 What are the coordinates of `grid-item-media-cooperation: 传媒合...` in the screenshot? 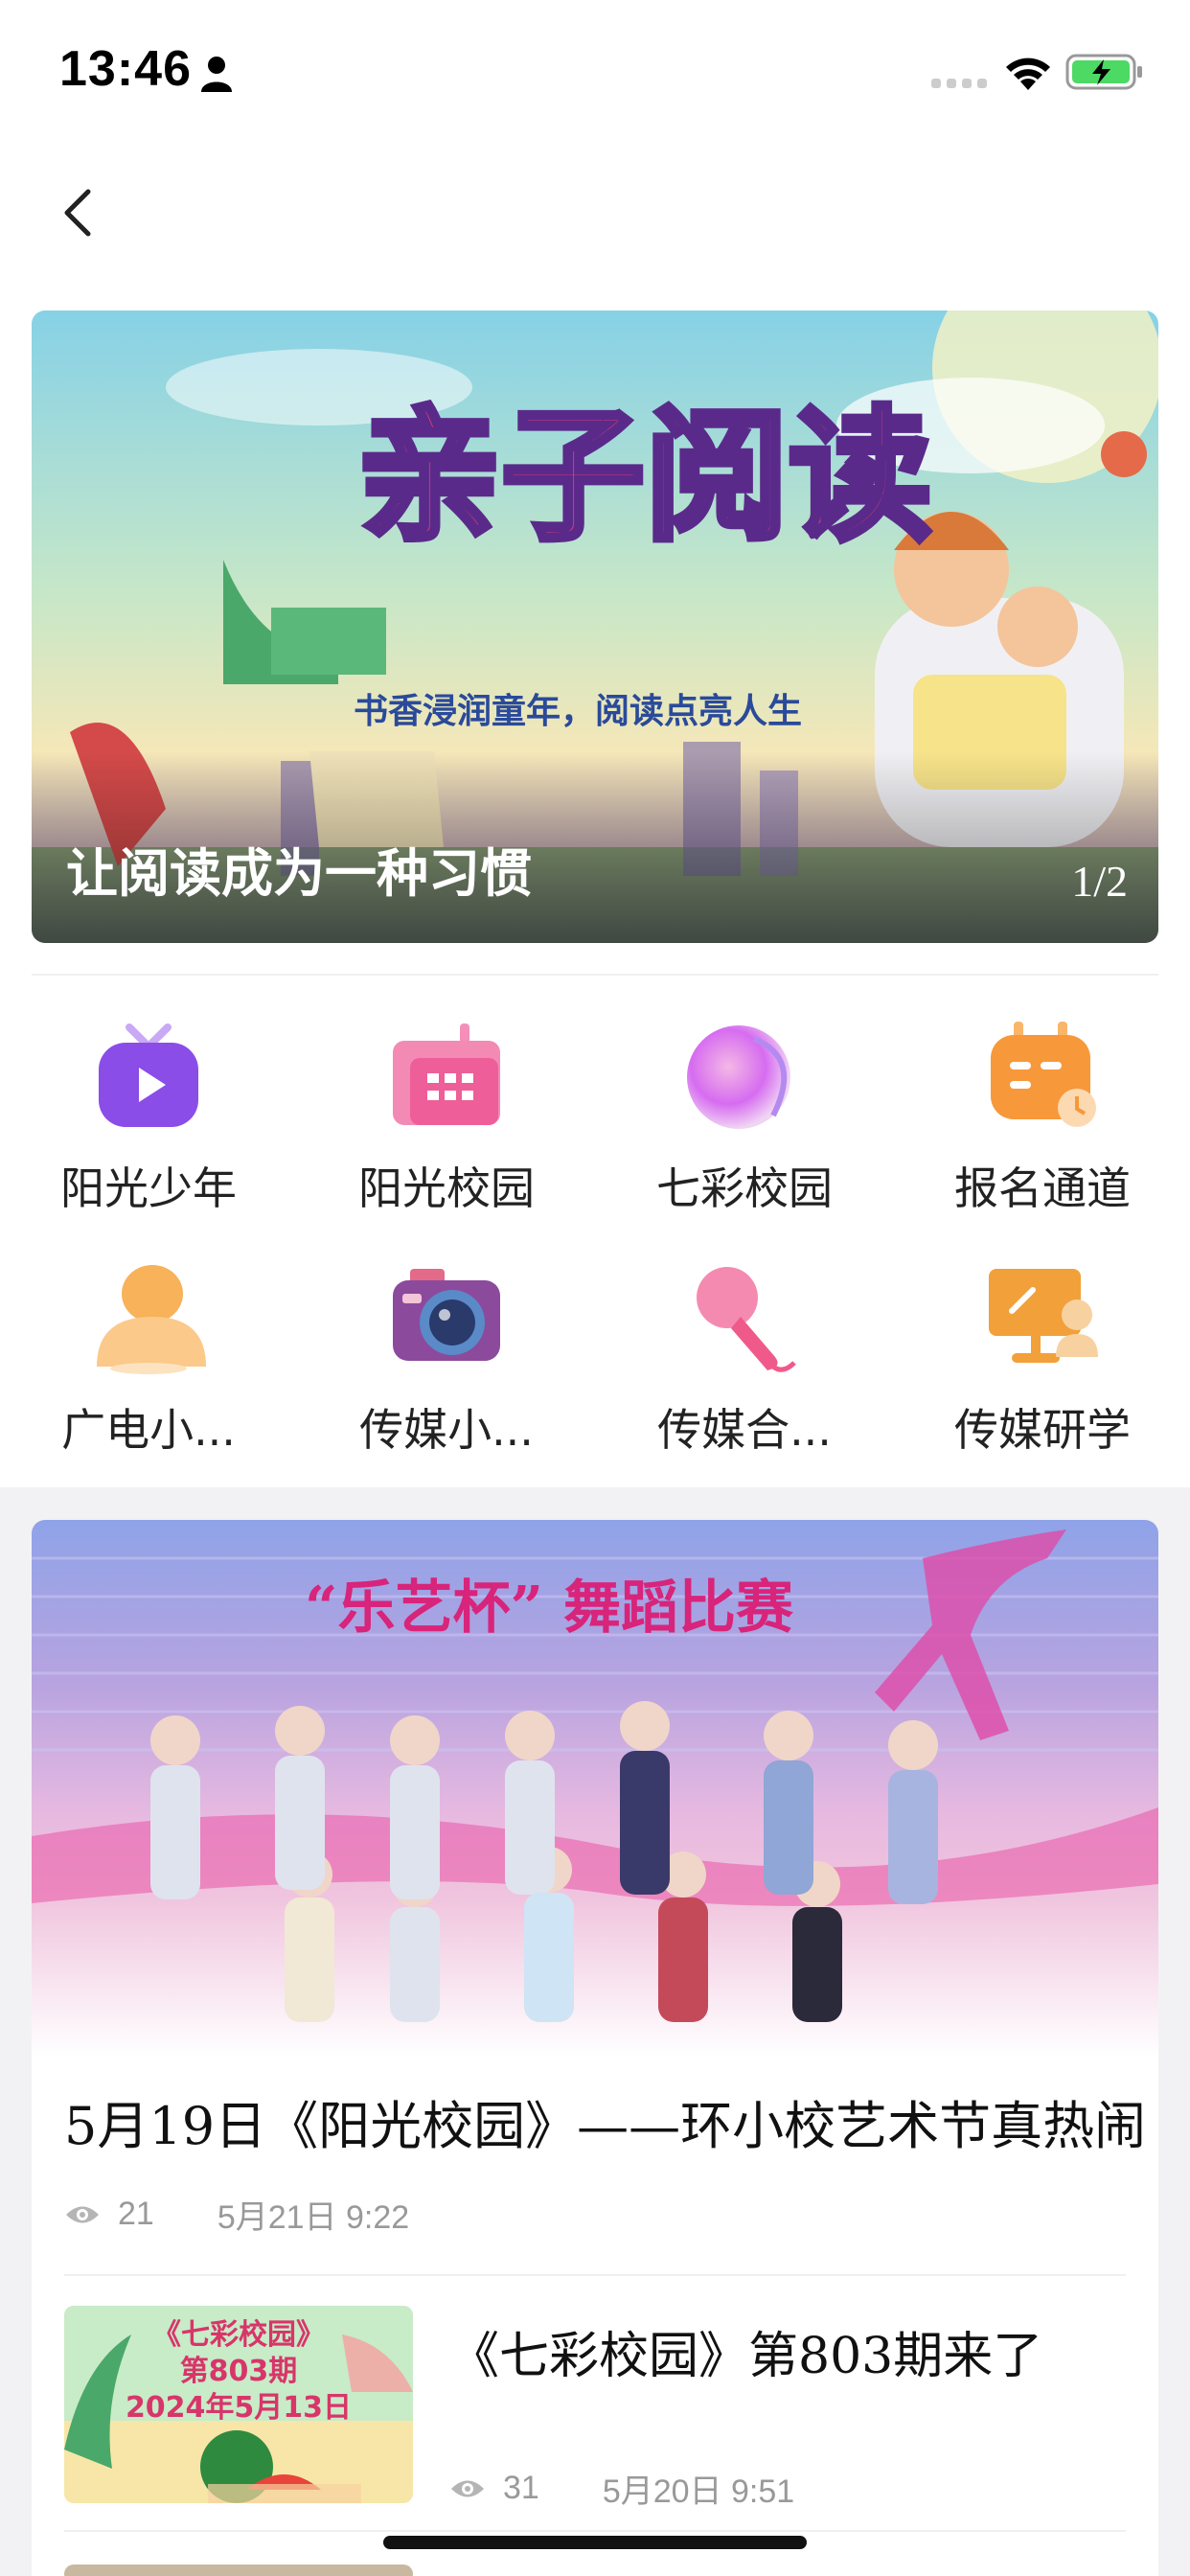 It's located at (745, 1371).